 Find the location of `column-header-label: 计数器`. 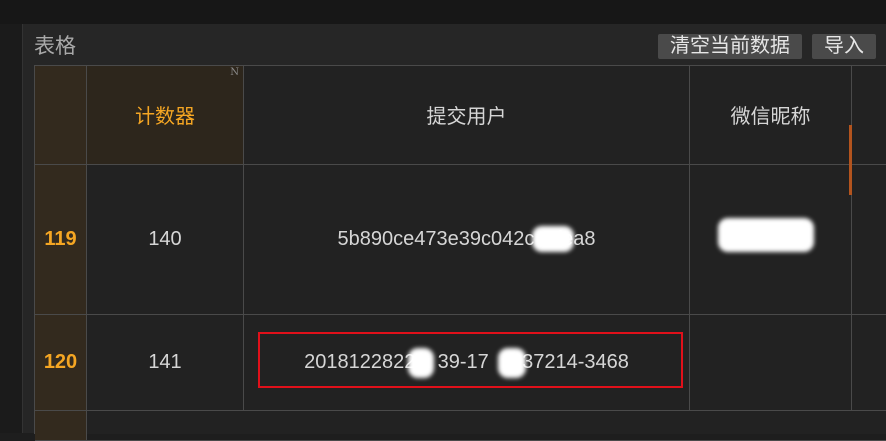

column-header-label: 计数器 is located at coordinates (165, 117).